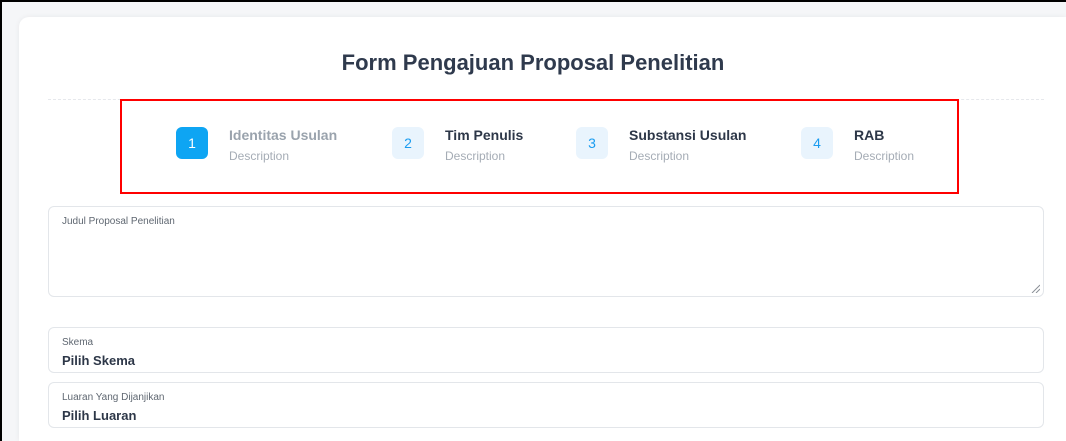 This screenshot has width=1066, height=441. Describe the element at coordinates (113, 397) in the screenshot. I see `luaran-label: Luaran Yang Dijanjikan` at that location.